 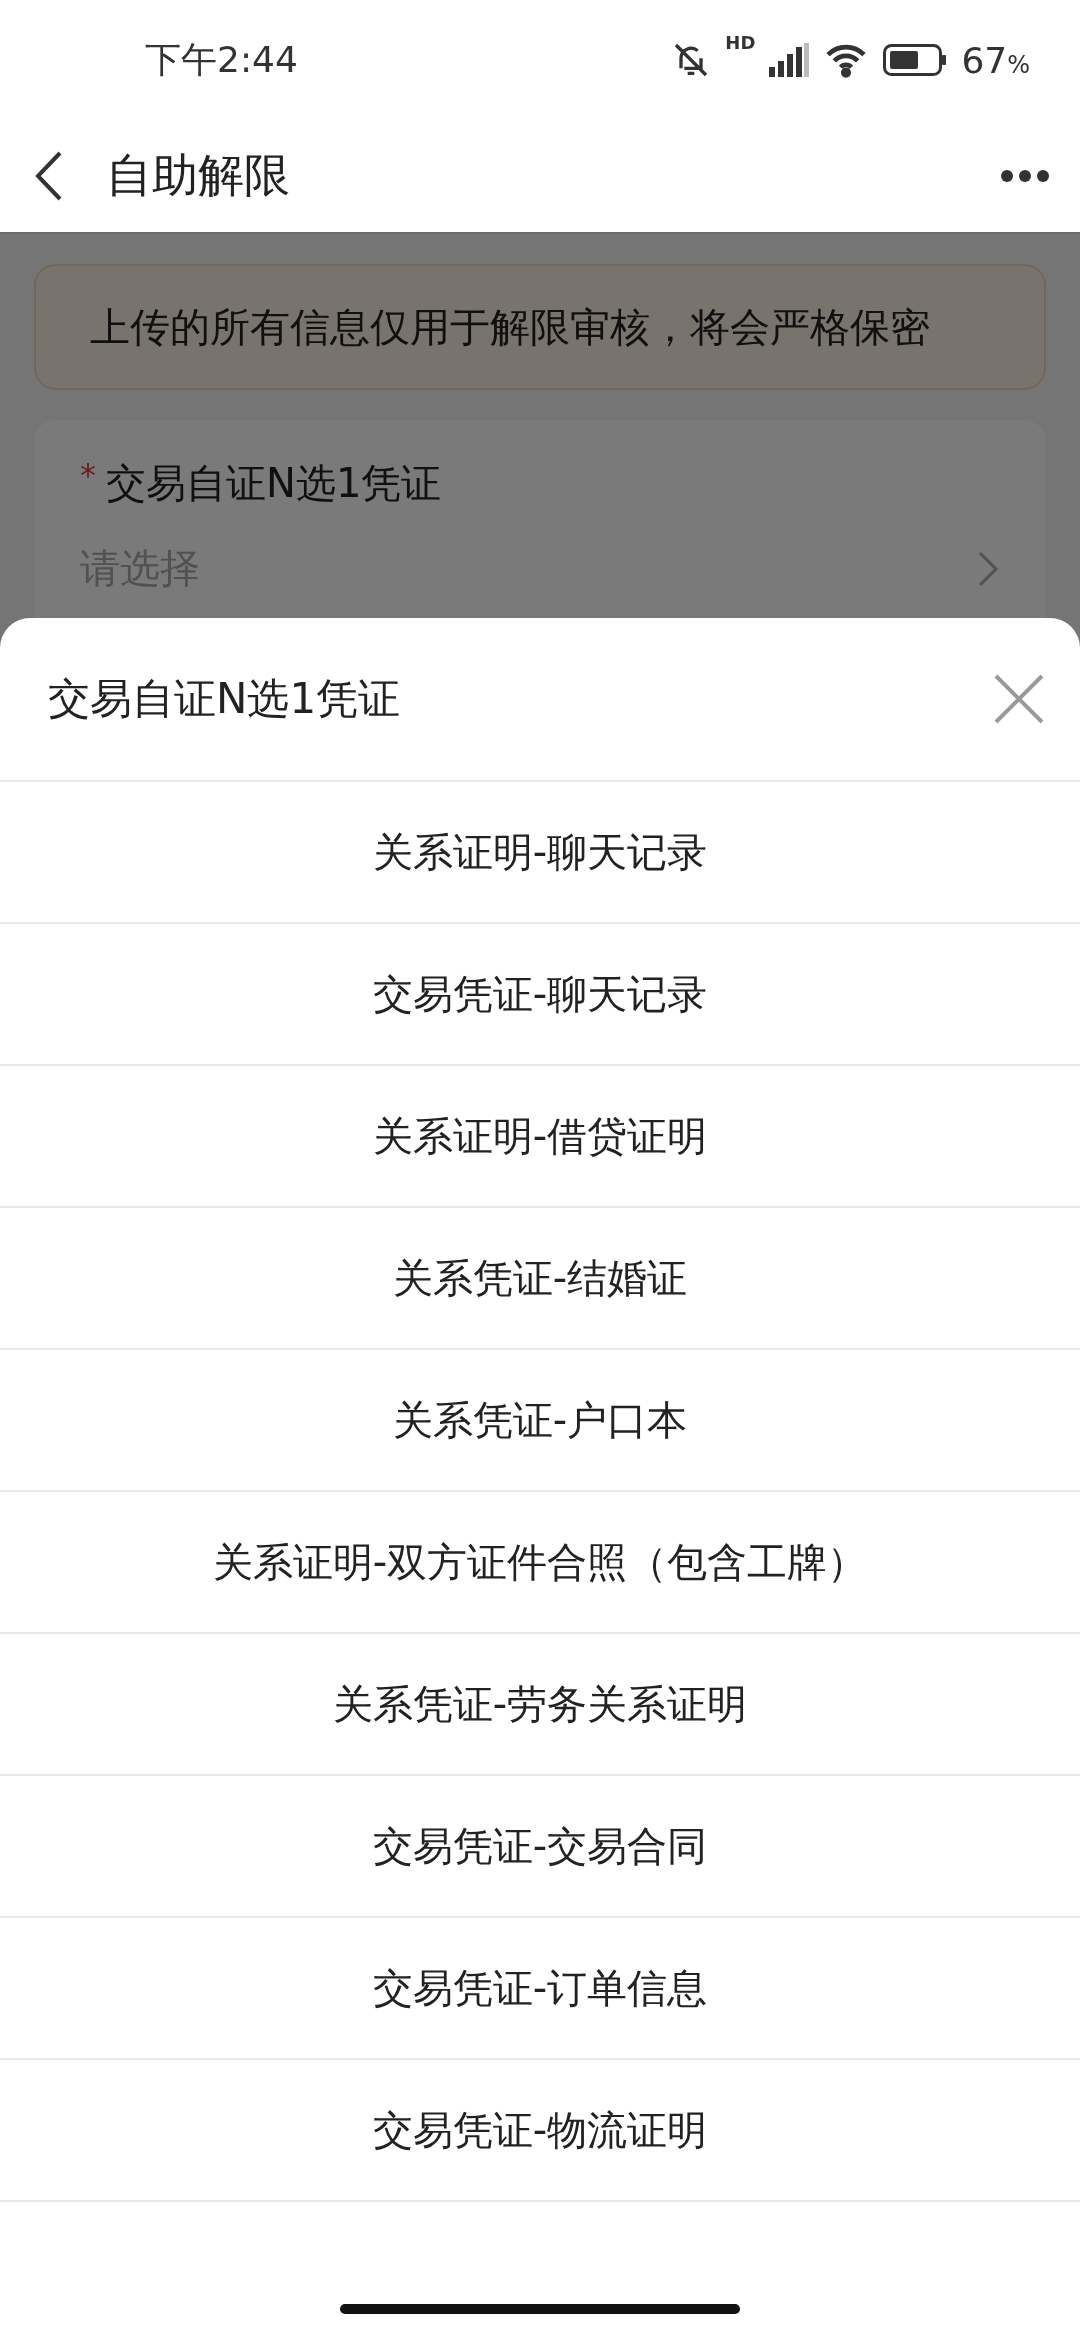 I want to click on sheet-title: 交易自证N选1凭证, so click(x=224, y=699).